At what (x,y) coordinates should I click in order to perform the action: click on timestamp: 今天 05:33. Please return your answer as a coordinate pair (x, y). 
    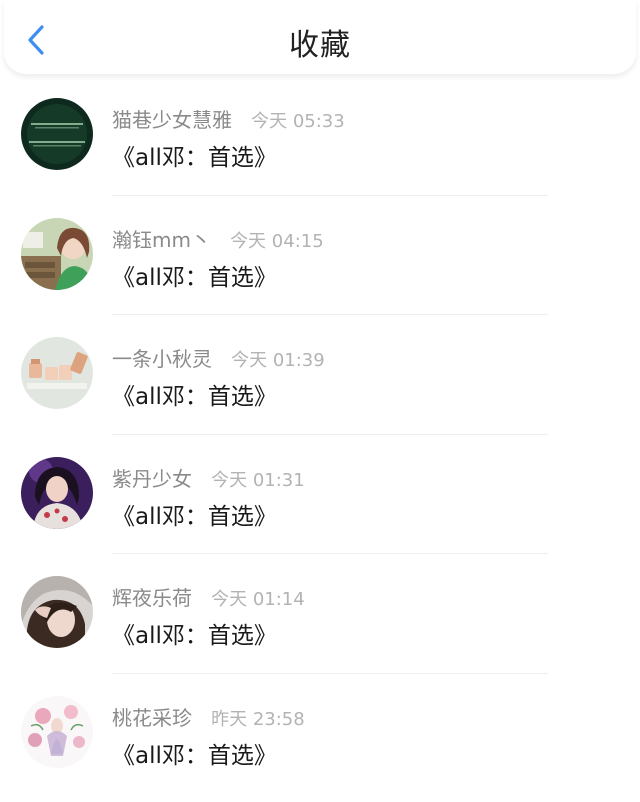
    Looking at the image, I should click on (298, 121).